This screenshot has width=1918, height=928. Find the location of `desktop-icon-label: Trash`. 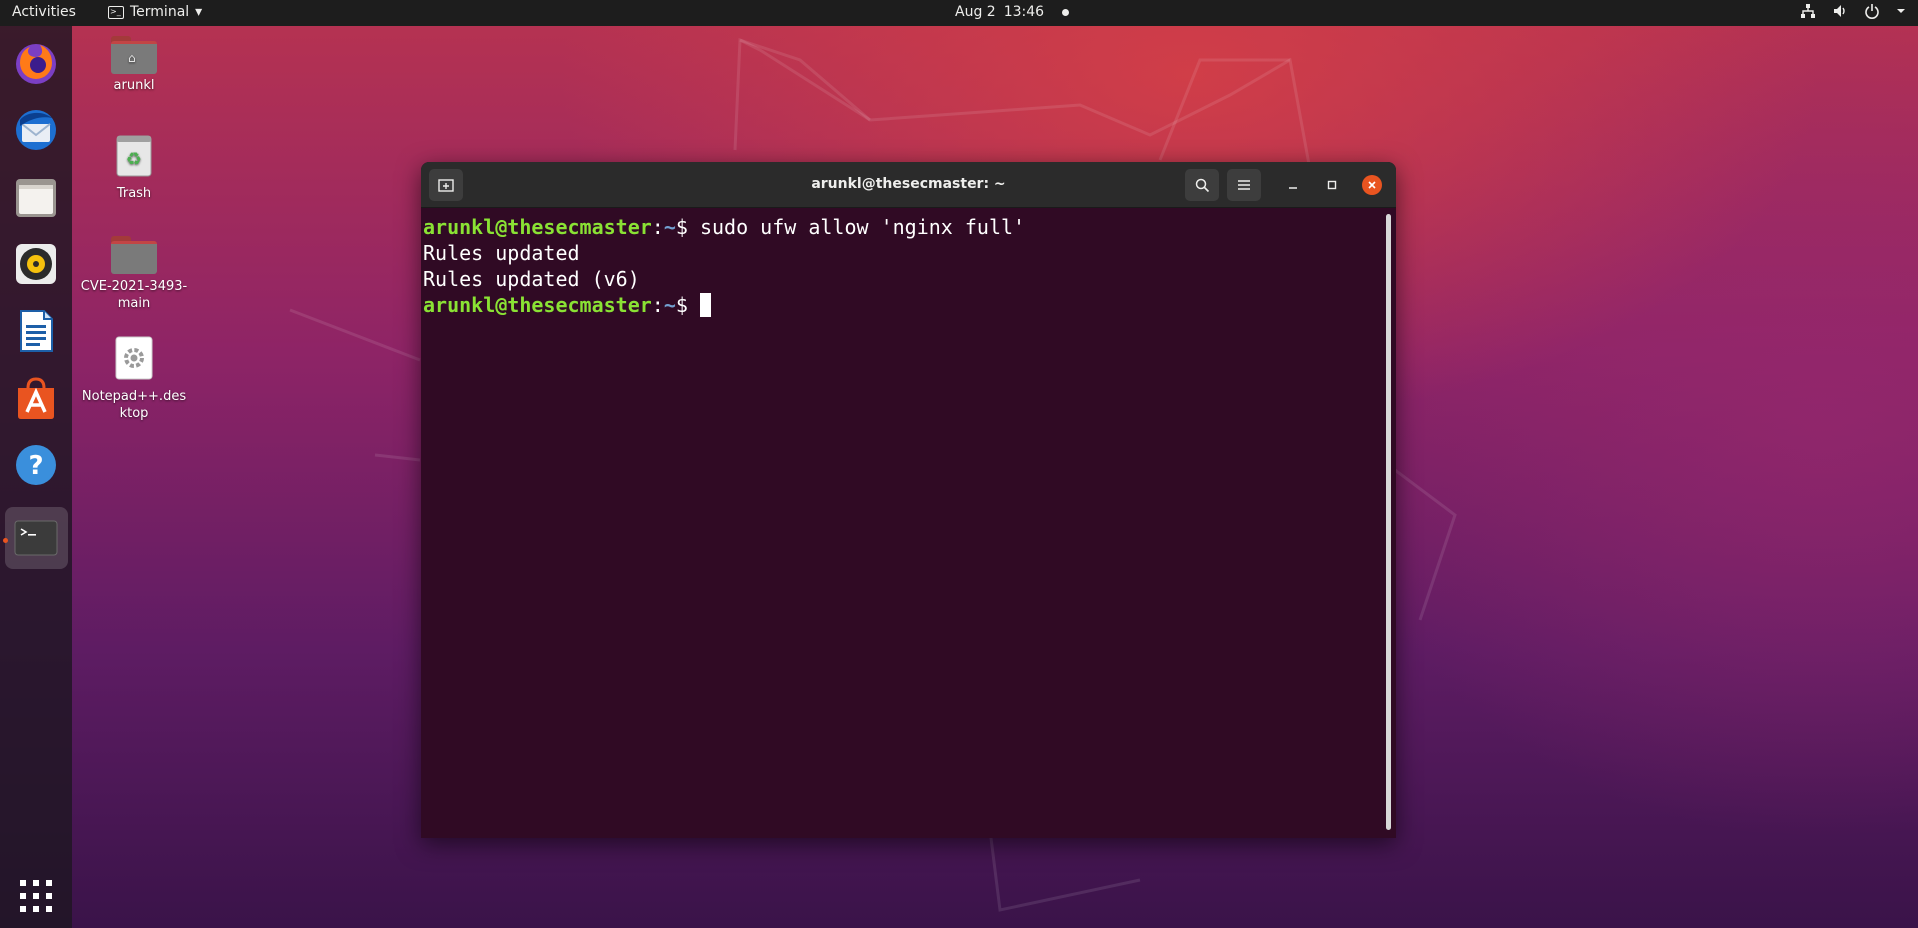

desktop-icon-label: Trash is located at coordinates (134, 193).